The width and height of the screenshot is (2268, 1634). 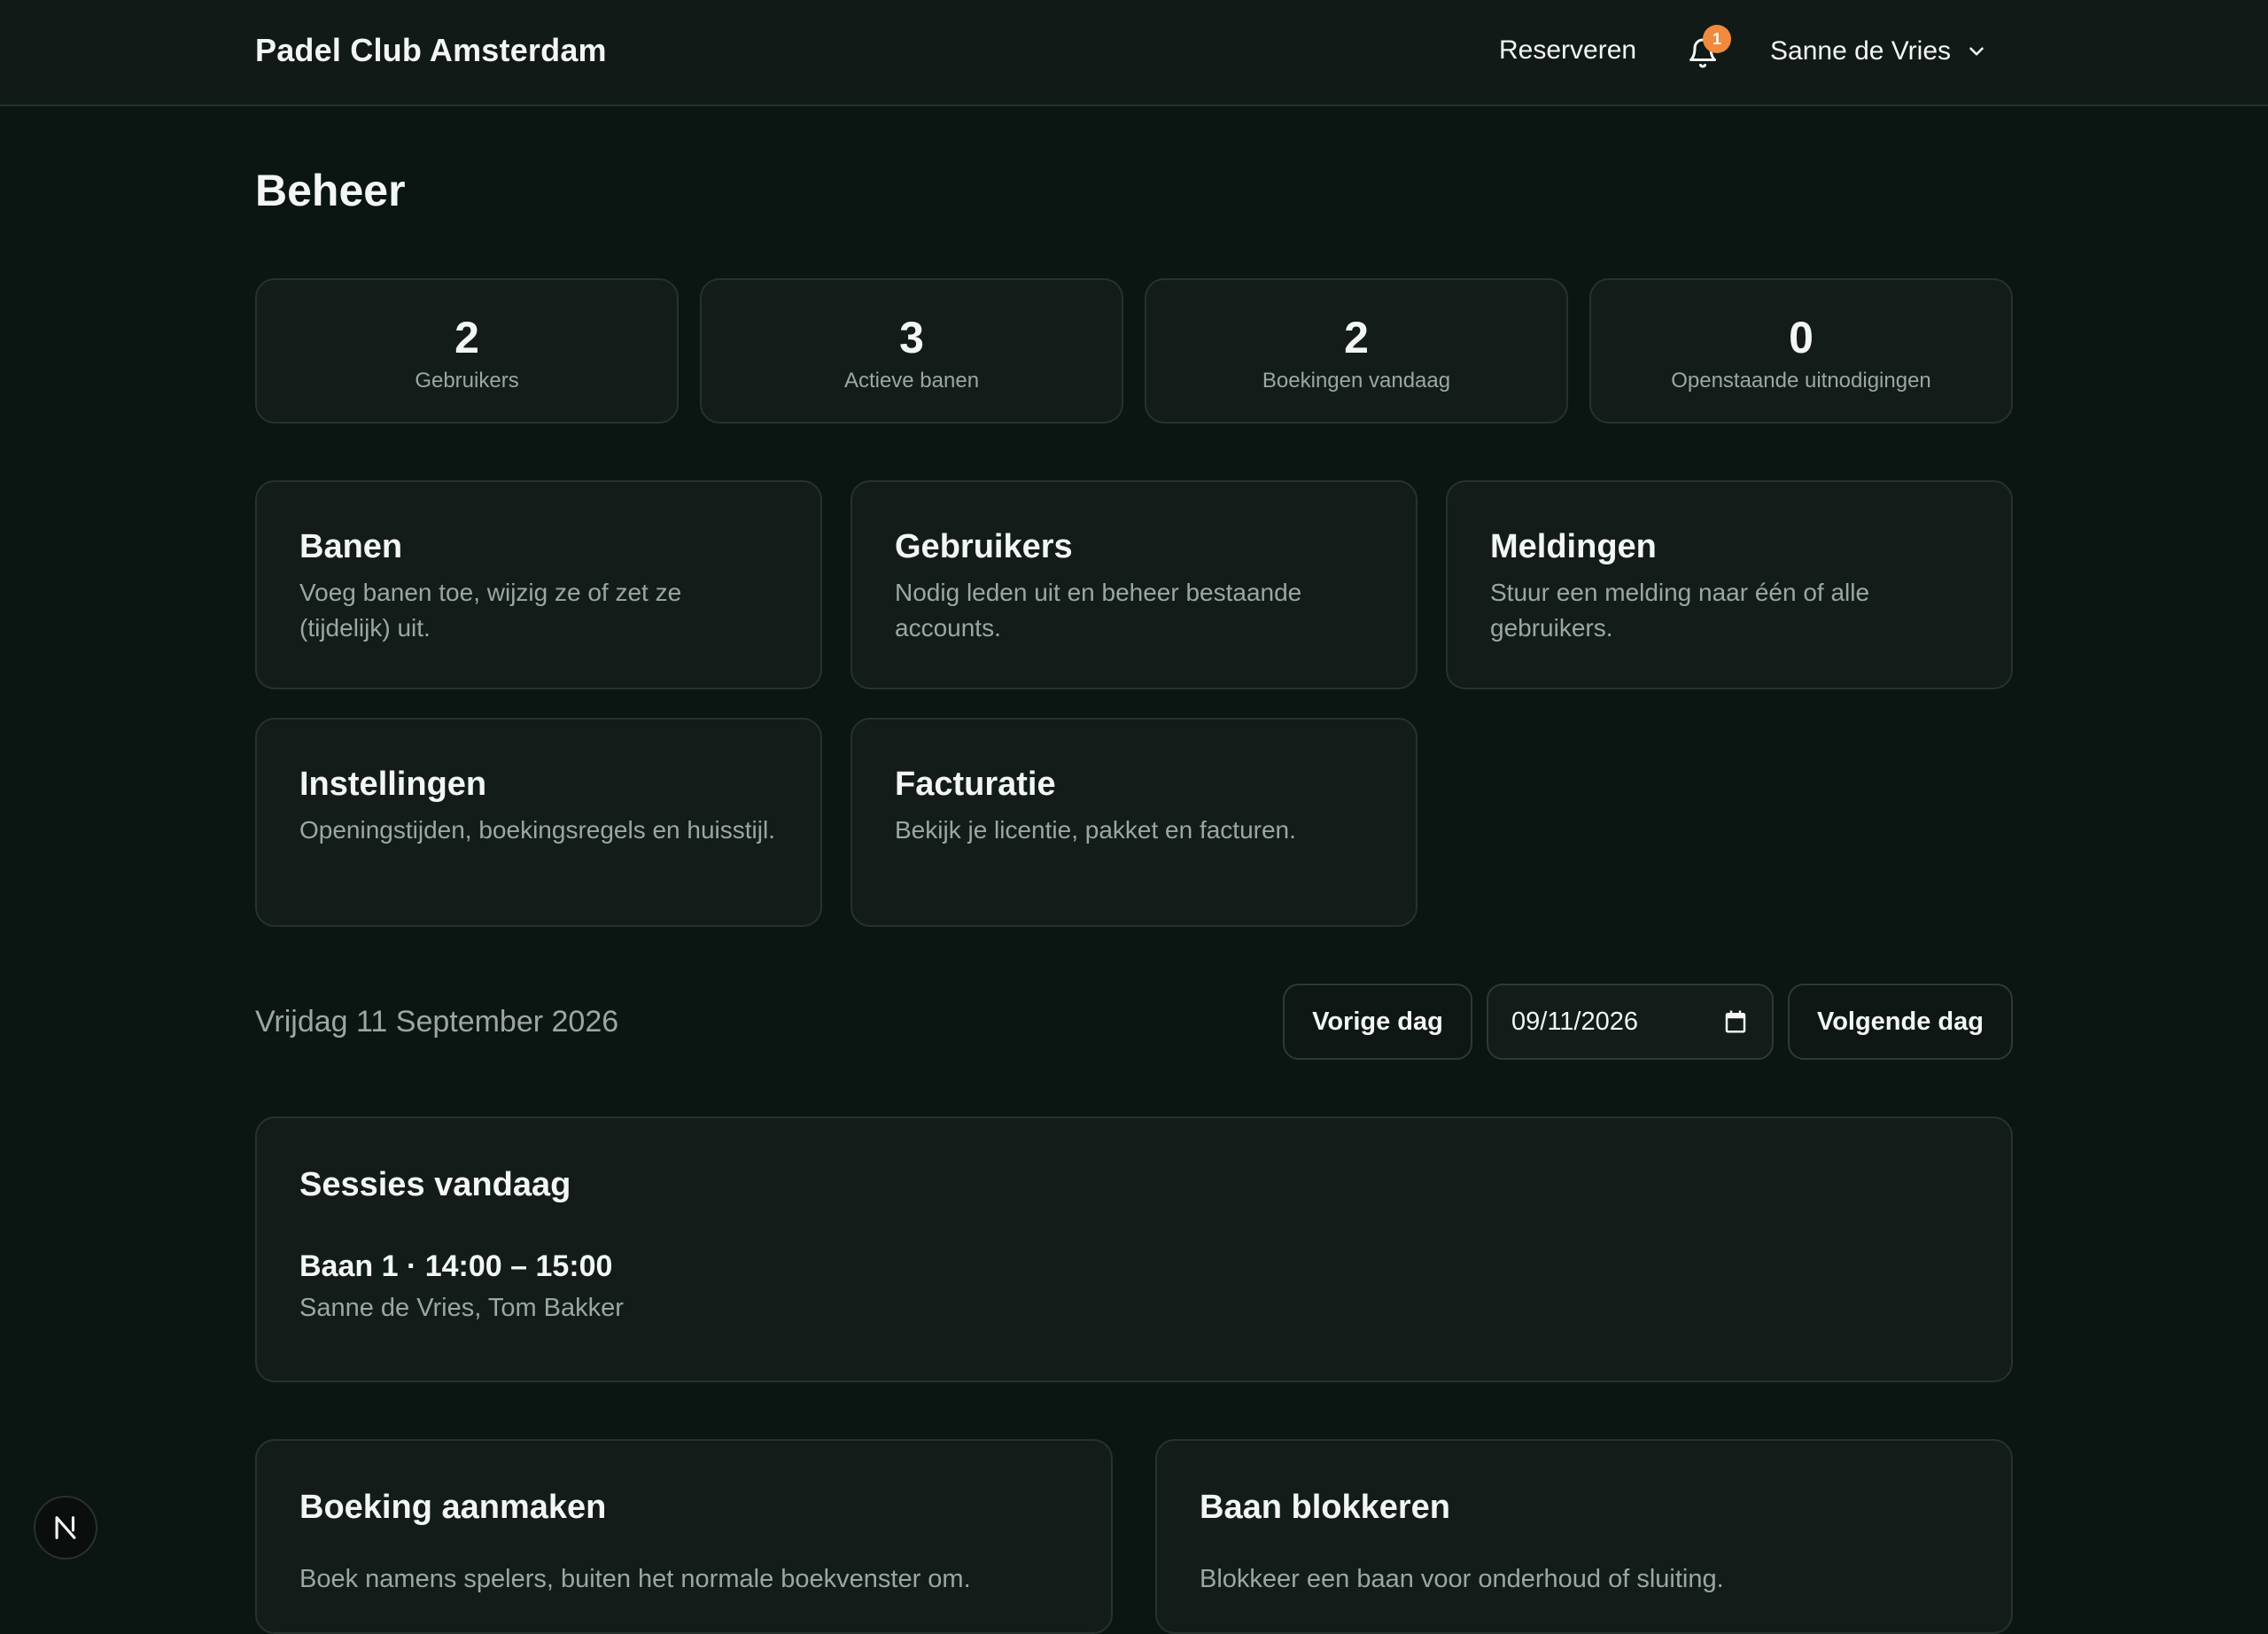 I want to click on create-booking-title: Boeking aanmaken, so click(x=453, y=1507).